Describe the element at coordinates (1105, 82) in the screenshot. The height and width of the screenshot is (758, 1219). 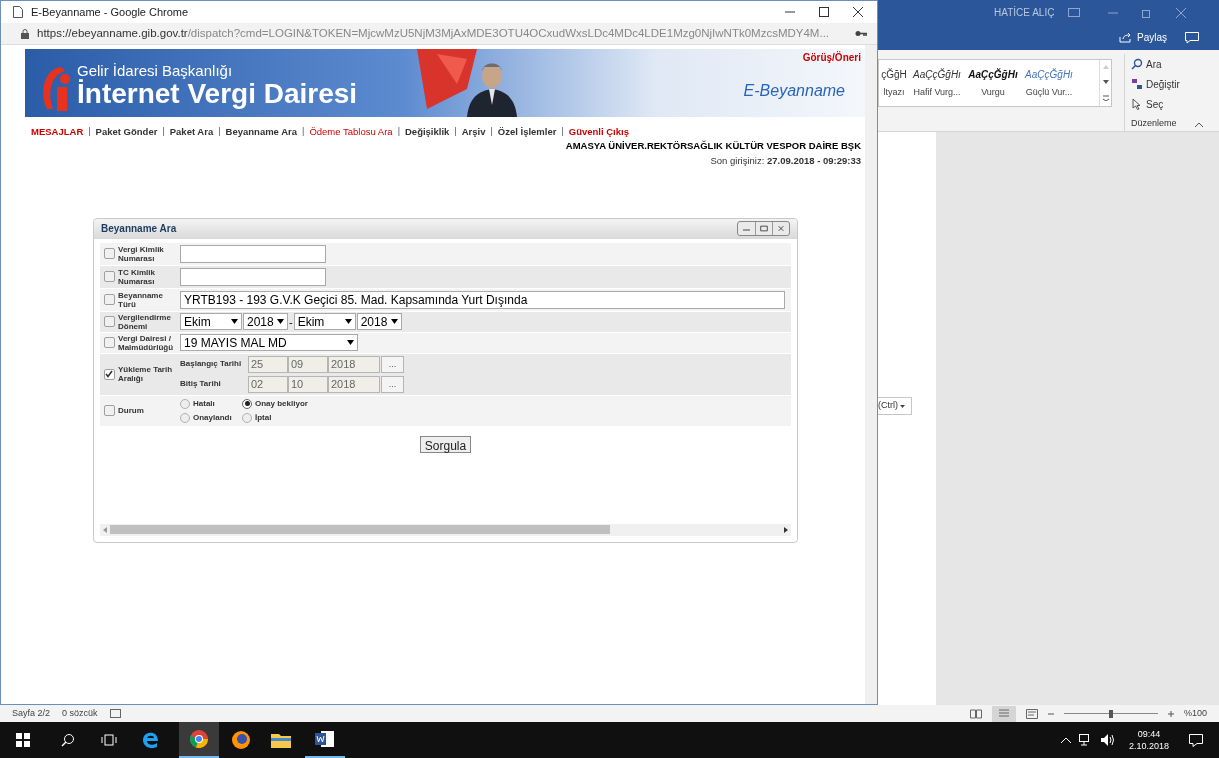
I see `gallery-down-icon` at that location.